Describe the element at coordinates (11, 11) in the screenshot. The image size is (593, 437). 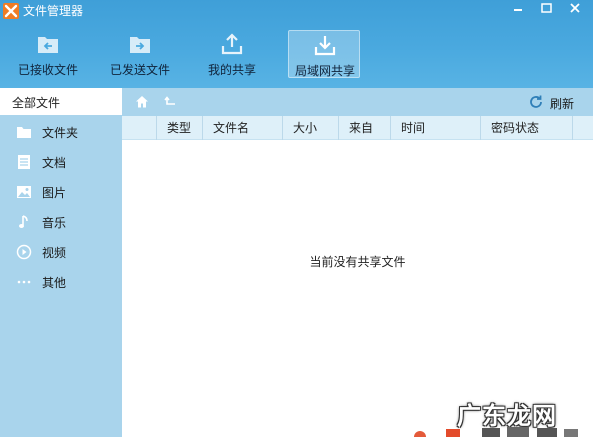
I see `app-logo-icon` at that location.